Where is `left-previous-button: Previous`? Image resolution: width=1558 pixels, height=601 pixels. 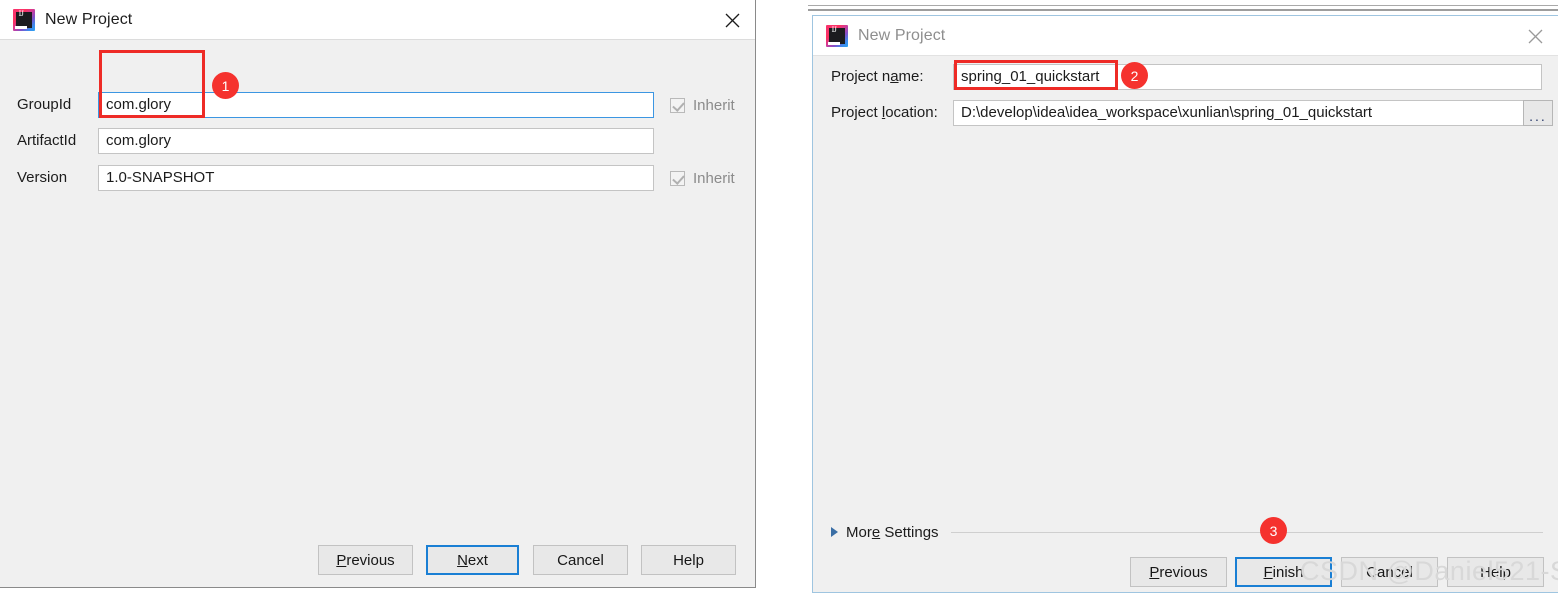 left-previous-button: Previous is located at coordinates (365, 560).